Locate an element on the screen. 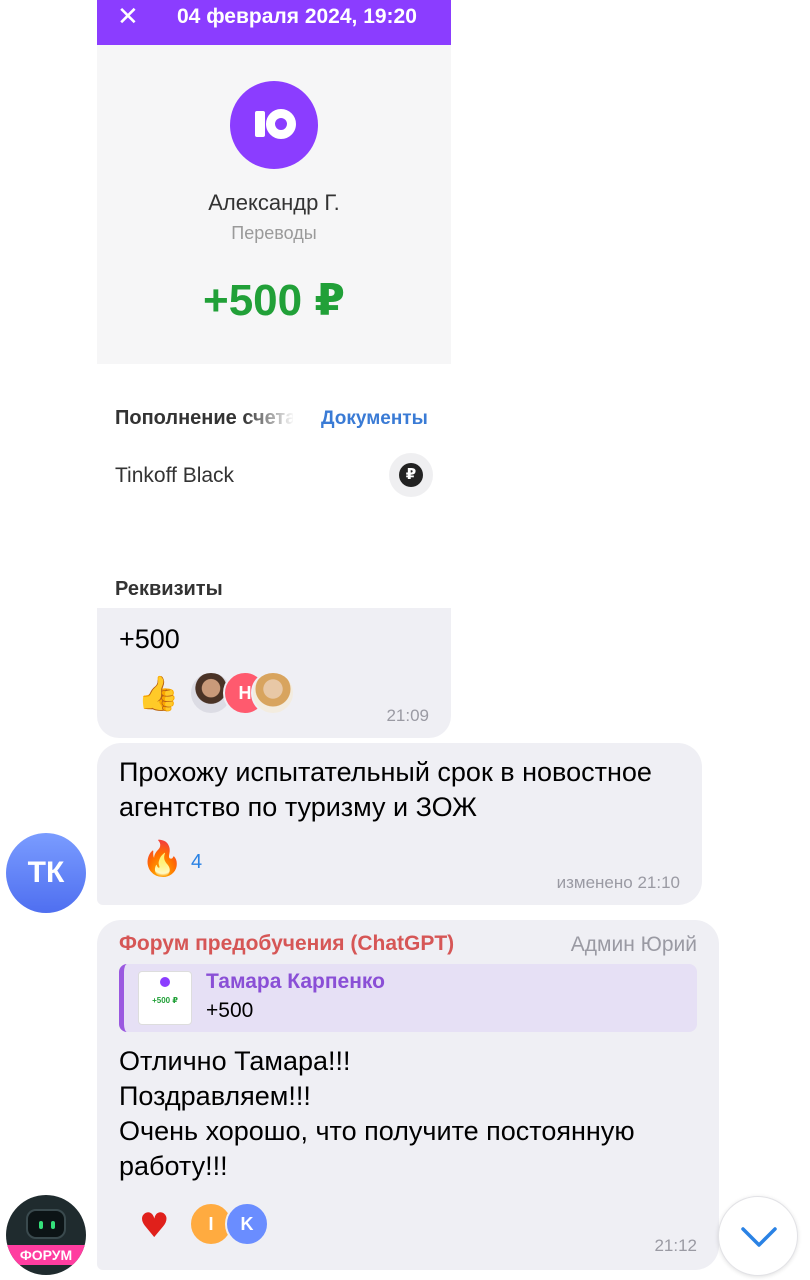  reactor-avatar: K is located at coordinates (247, 1224).